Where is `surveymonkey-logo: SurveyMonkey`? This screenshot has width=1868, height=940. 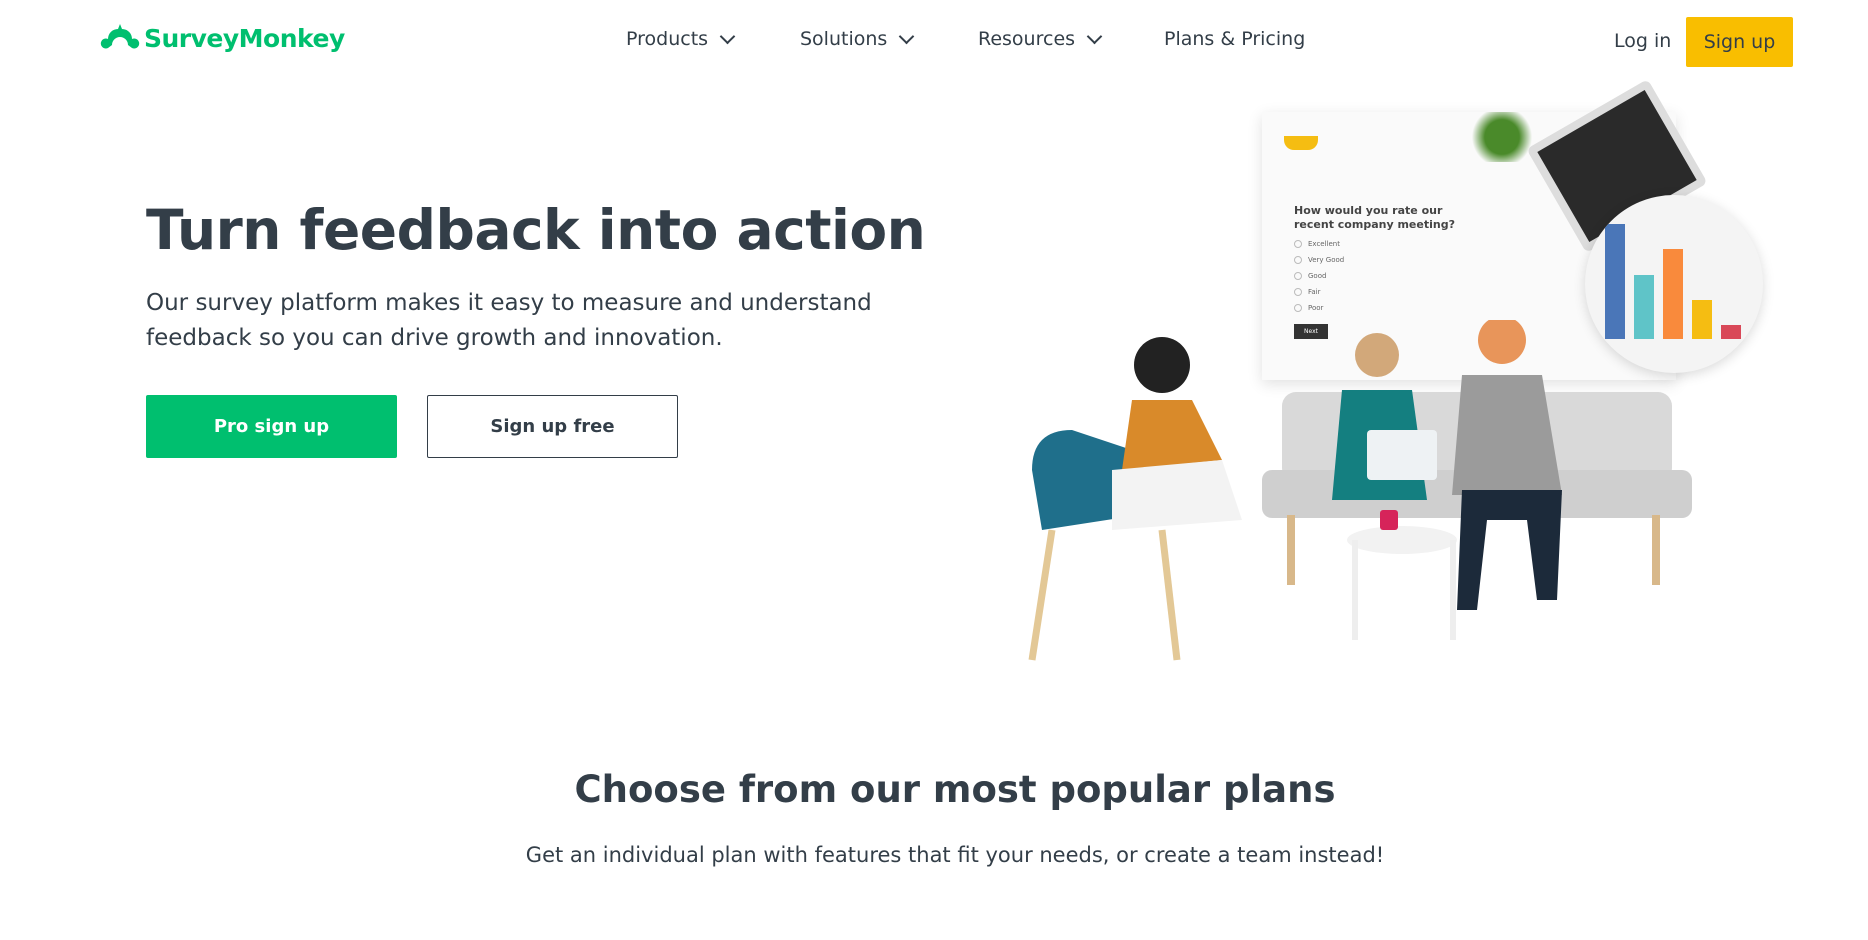
surveymonkey-logo: SurveyMonkey is located at coordinates (222, 38).